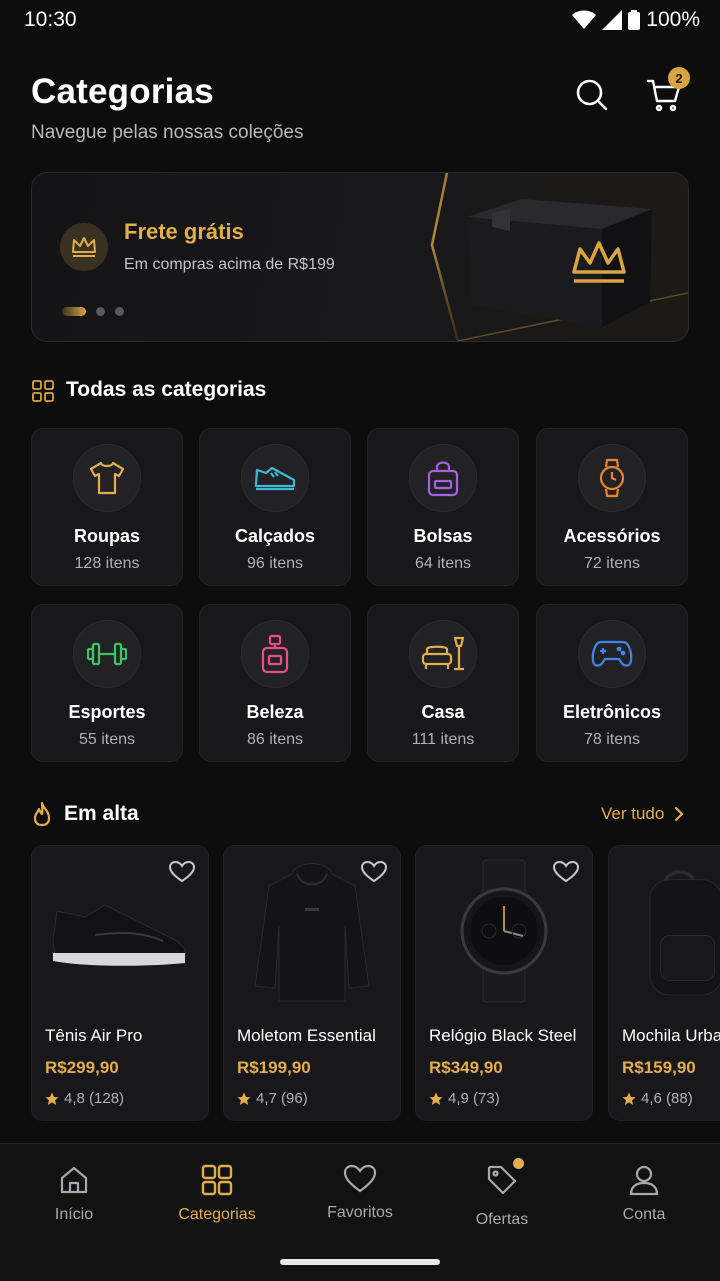  Describe the element at coordinates (360, 1212) in the screenshot. I see `nav-label: Favoritos` at that location.